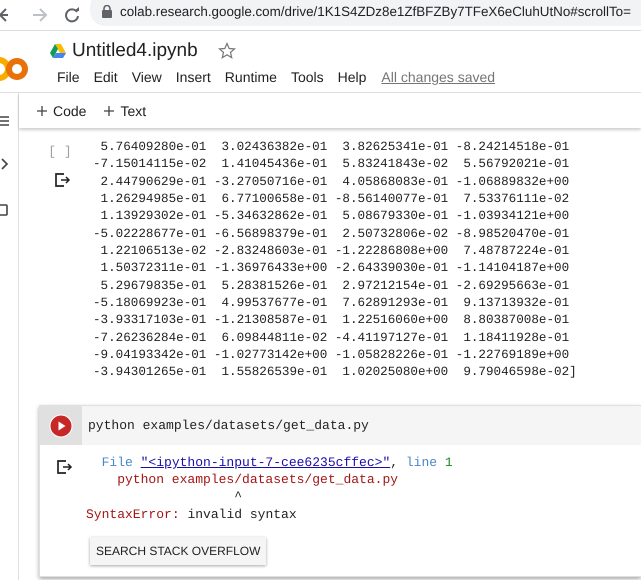  Describe the element at coordinates (331, 234) in the screenshot. I see `output-line: -5.02228677e-01 -6.56898379e-01 2.50732806e-02 -8.98520470e-01` at that location.